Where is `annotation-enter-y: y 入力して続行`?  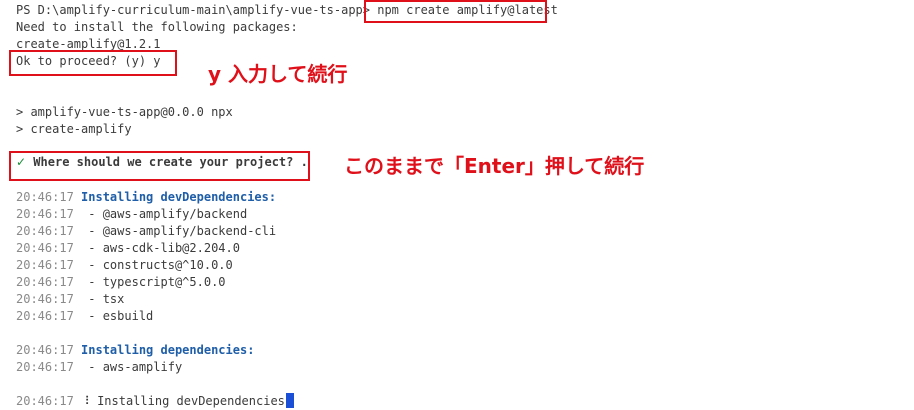 annotation-enter-y: y 入力して続行 is located at coordinates (278, 74).